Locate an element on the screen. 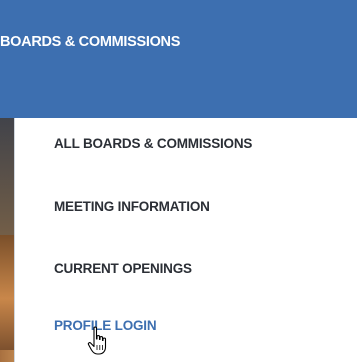  menu-item-meeting-information: MEETING INFORMATION is located at coordinates (132, 206).